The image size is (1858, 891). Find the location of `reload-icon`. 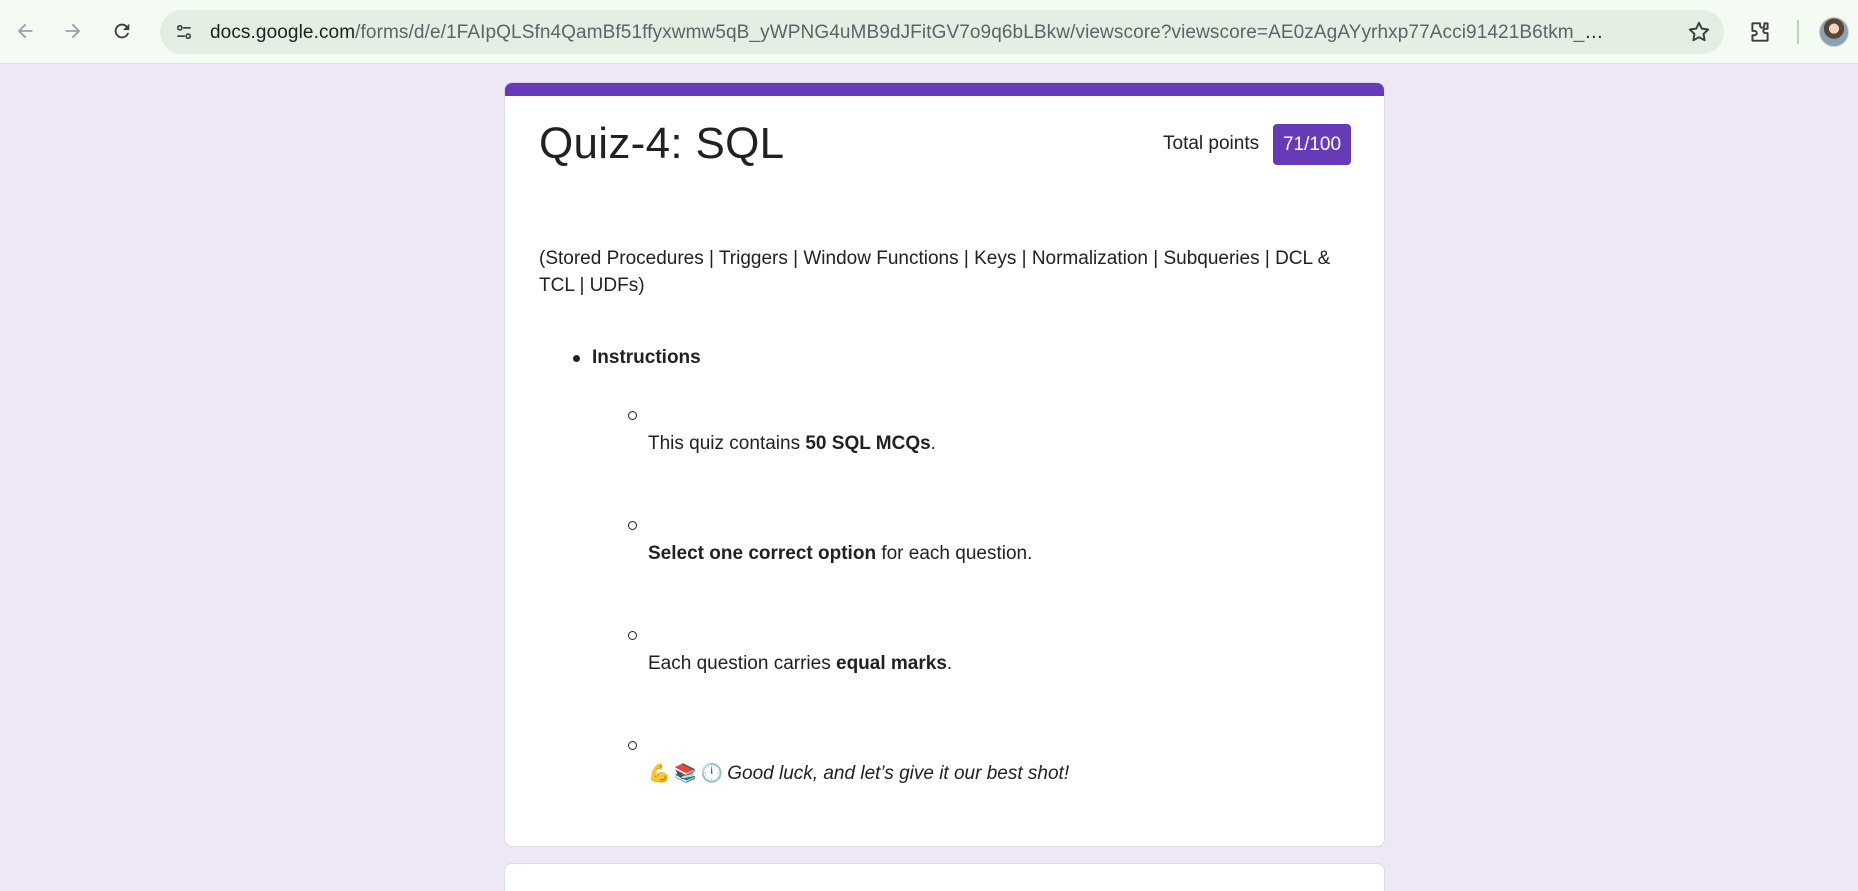

reload-icon is located at coordinates (122, 31).